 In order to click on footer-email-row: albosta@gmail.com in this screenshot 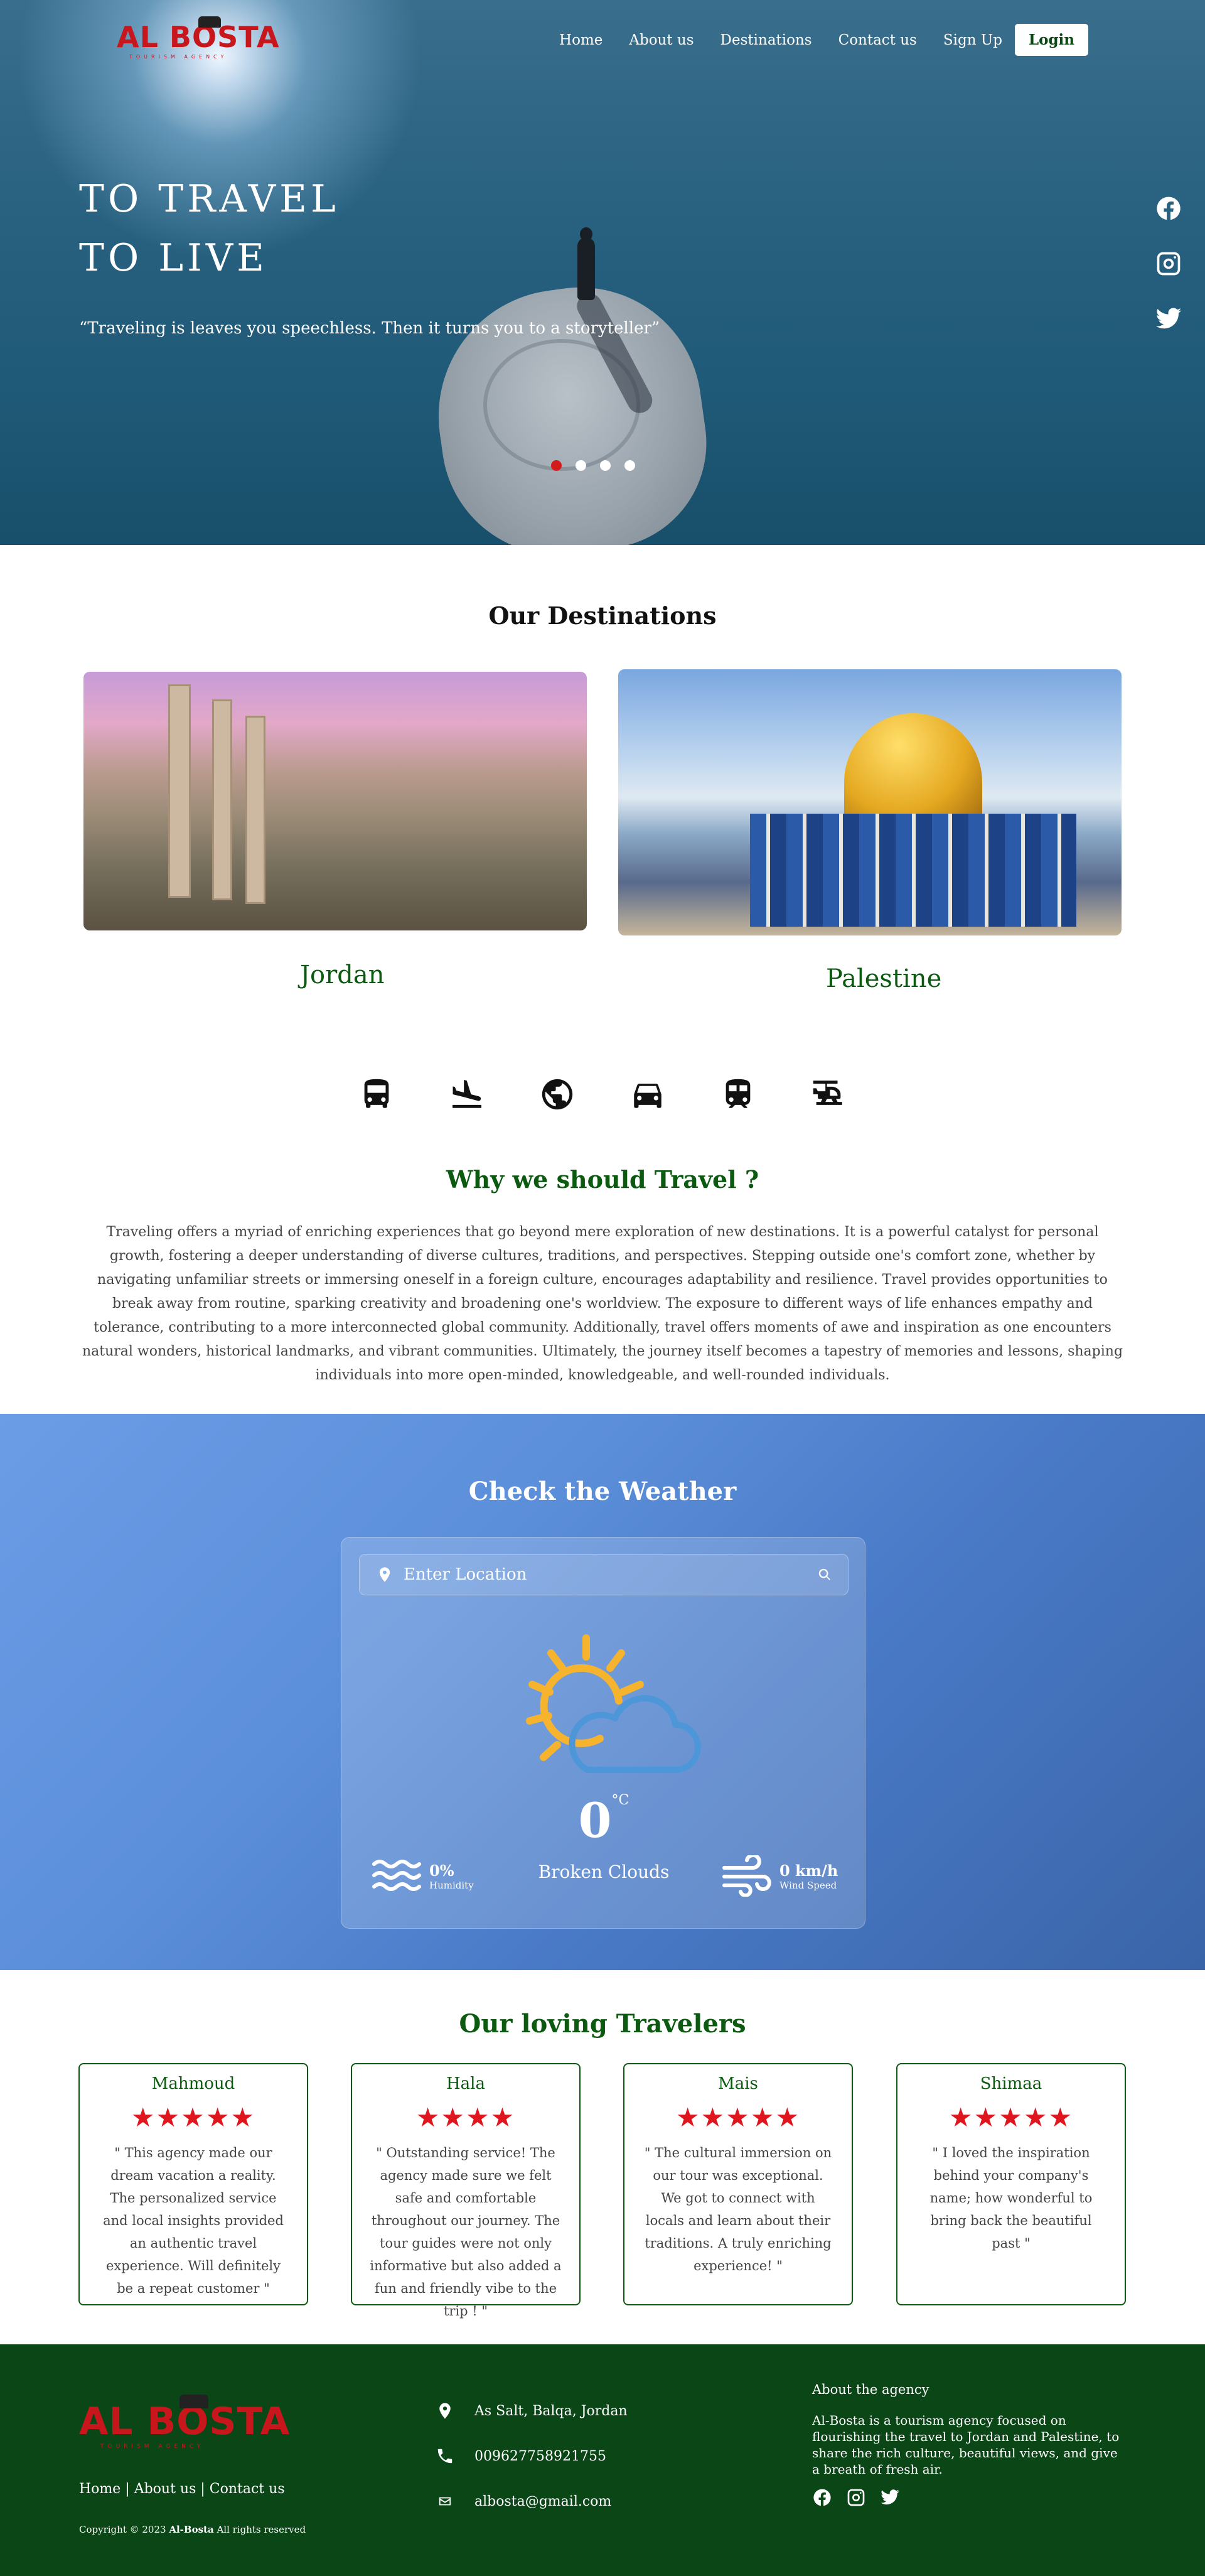, I will do `click(532, 2501)`.